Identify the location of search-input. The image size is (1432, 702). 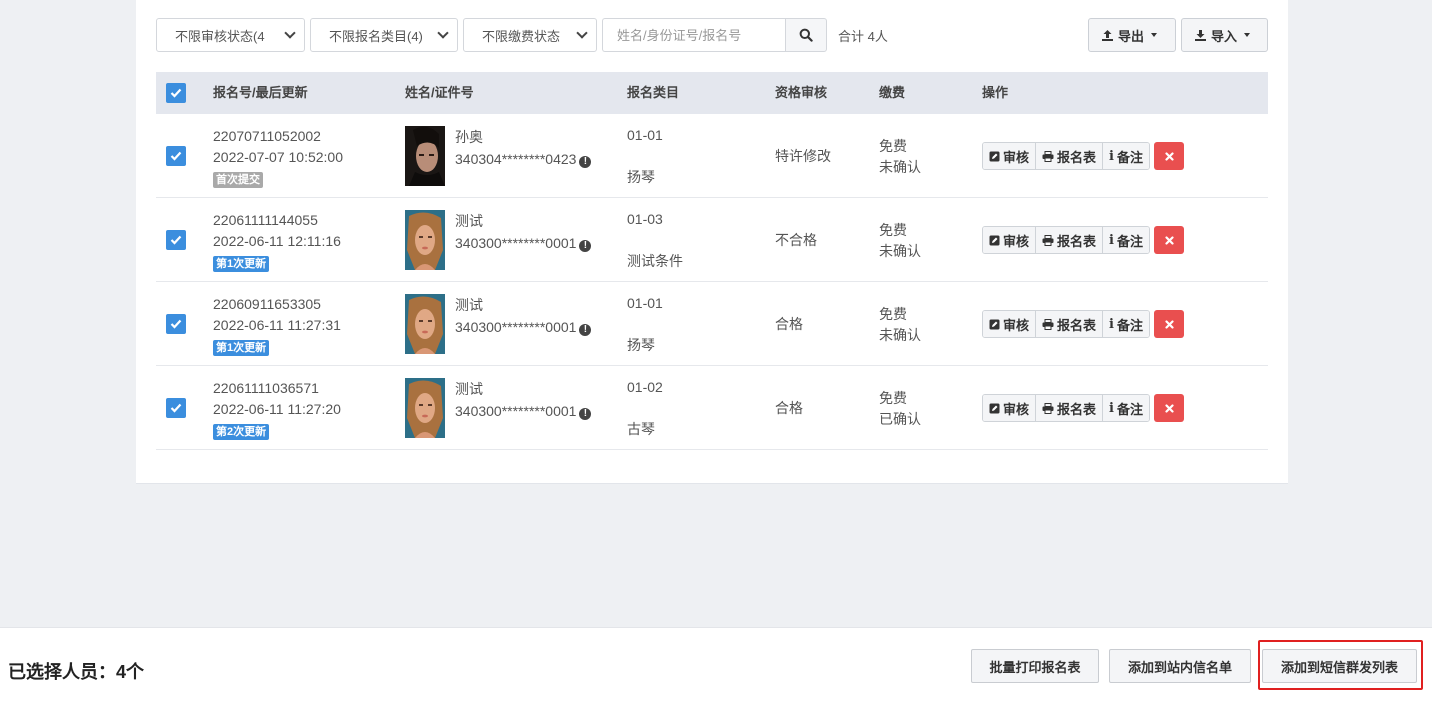
(693, 35).